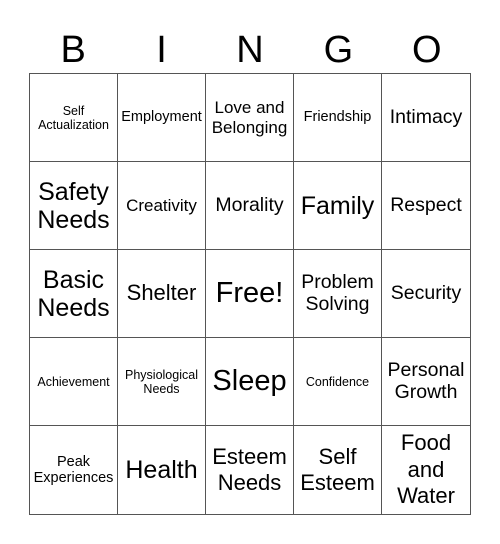  What do you see at coordinates (74, 470) in the screenshot?
I see `bingo-cell: Peak Experiences` at bounding box center [74, 470].